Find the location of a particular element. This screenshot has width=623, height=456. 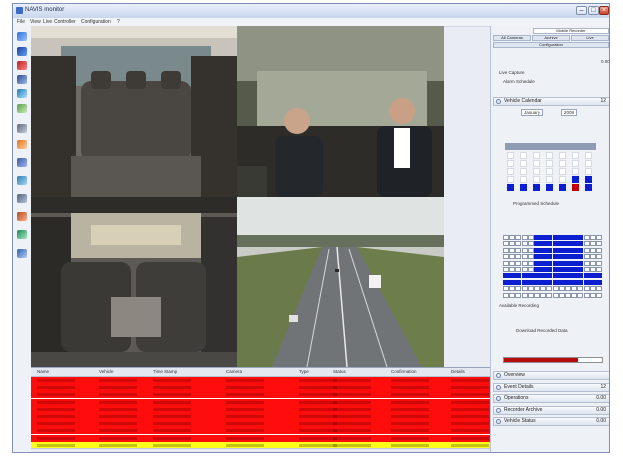

section-event-details: Event Details 12 is located at coordinates (551, 387).